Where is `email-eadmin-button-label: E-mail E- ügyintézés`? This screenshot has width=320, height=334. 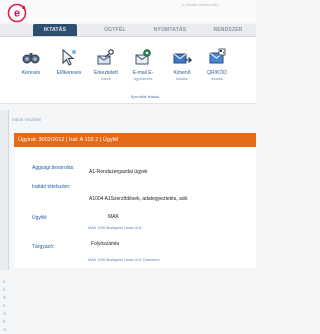 email-eadmin-button-label: E-mail E- ügyintézés is located at coordinates (143, 76).